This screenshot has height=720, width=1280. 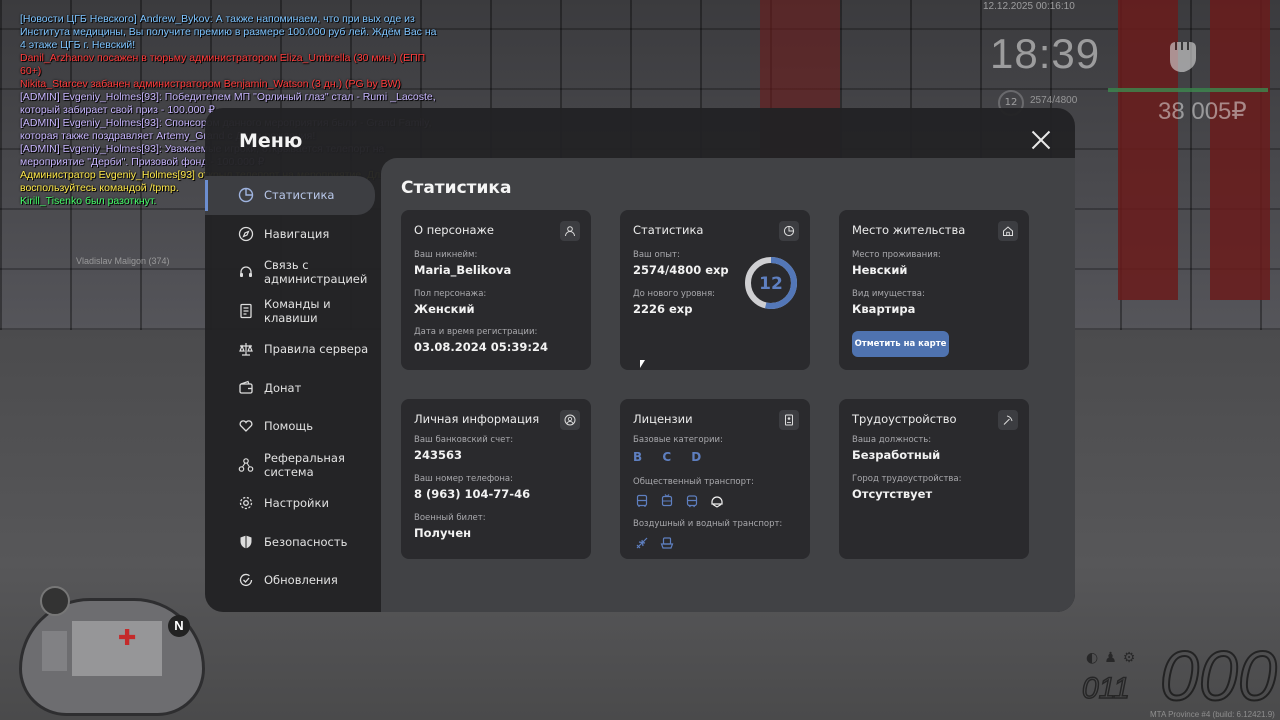 I want to click on updates-icon, so click(x=246, y=580).